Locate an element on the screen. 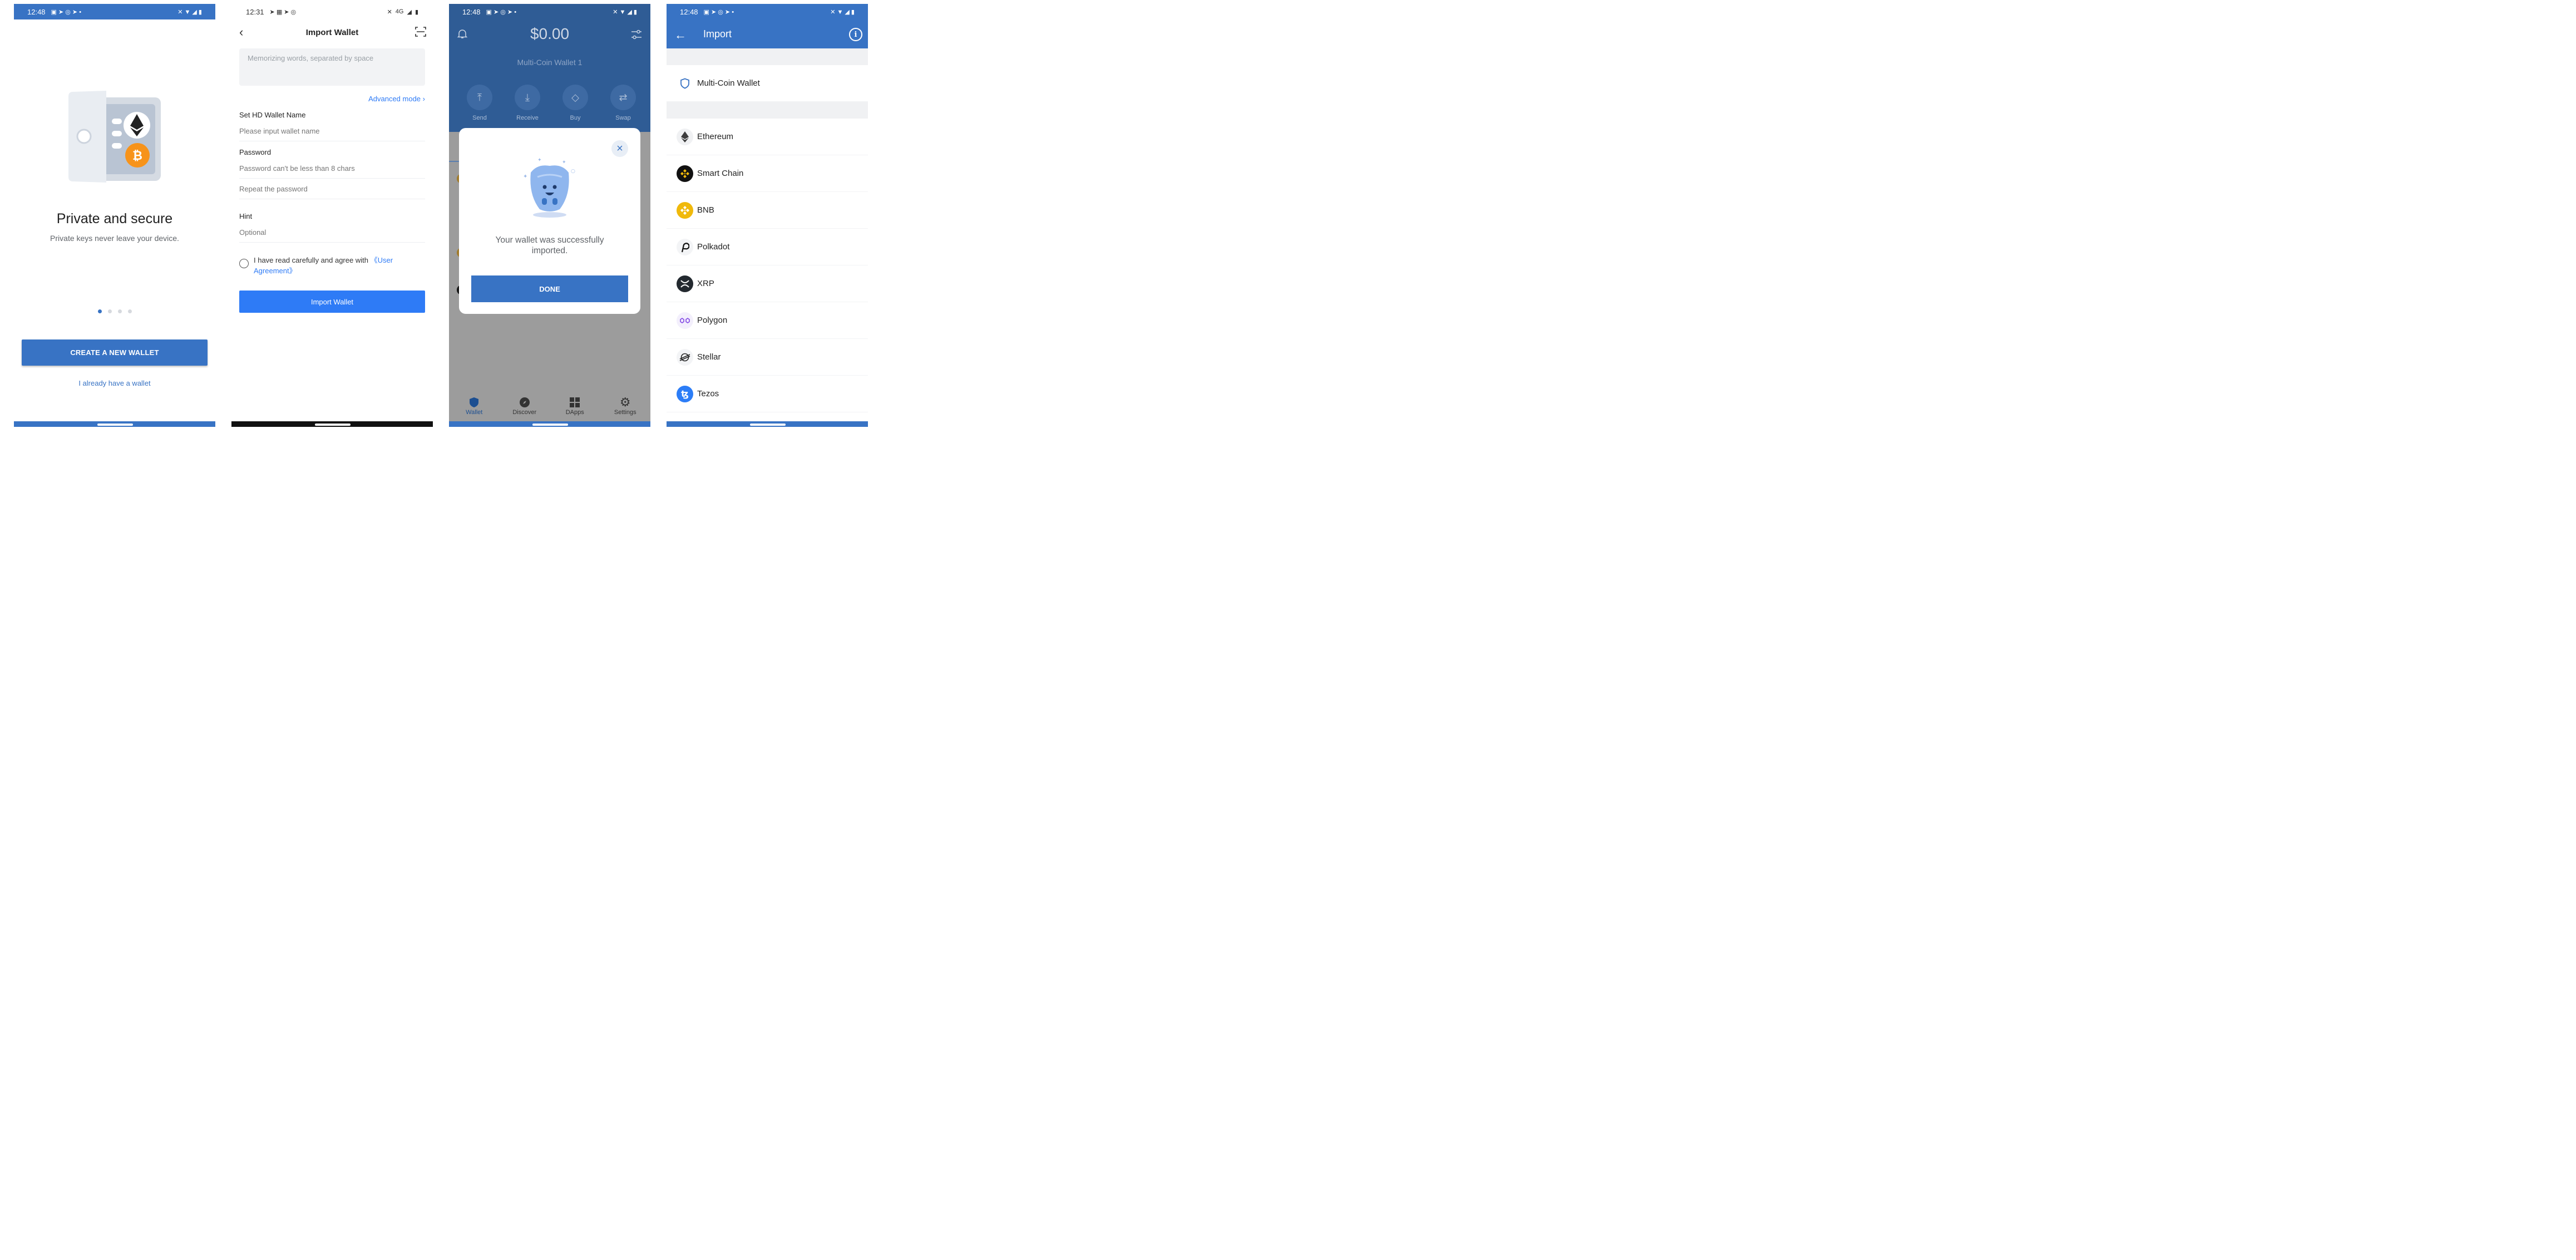  shield-outline-icon is located at coordinates (685, 83).